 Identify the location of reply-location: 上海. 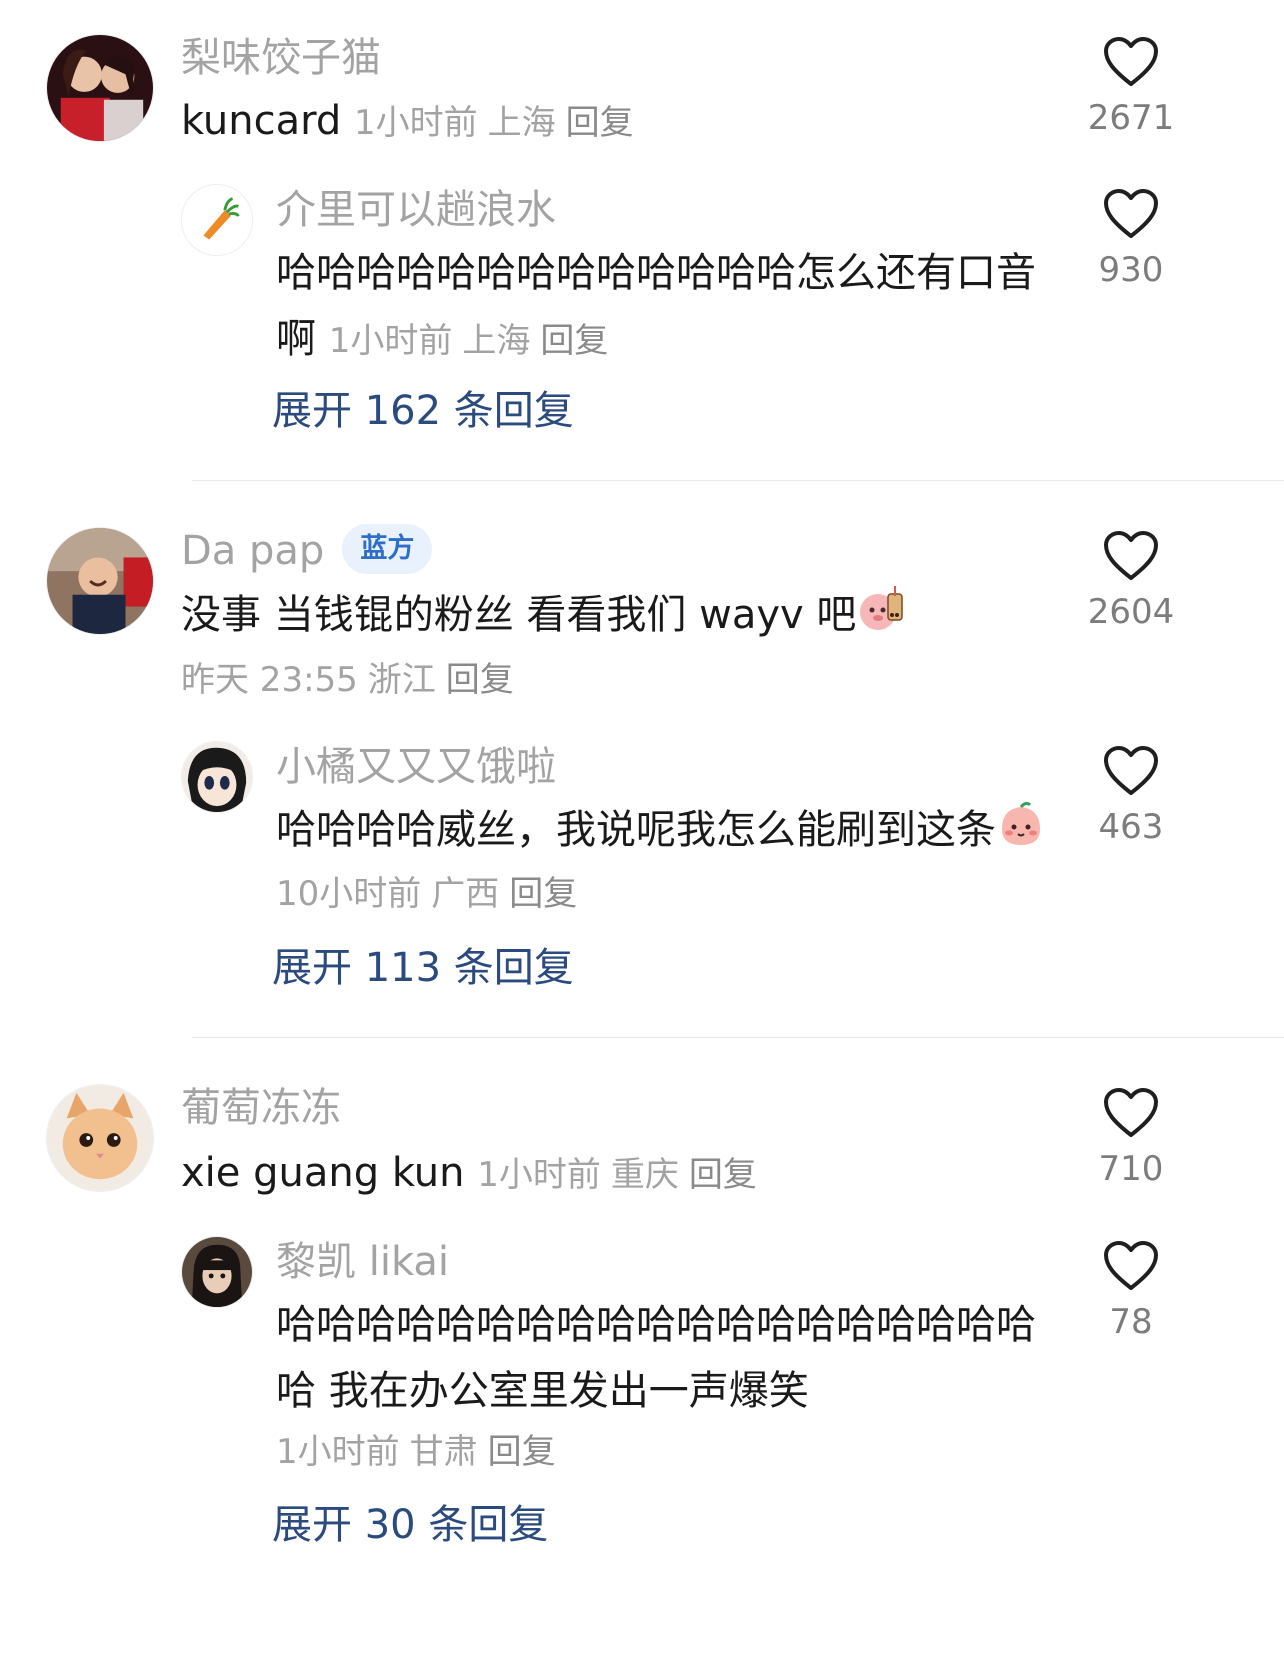
(496, 341).